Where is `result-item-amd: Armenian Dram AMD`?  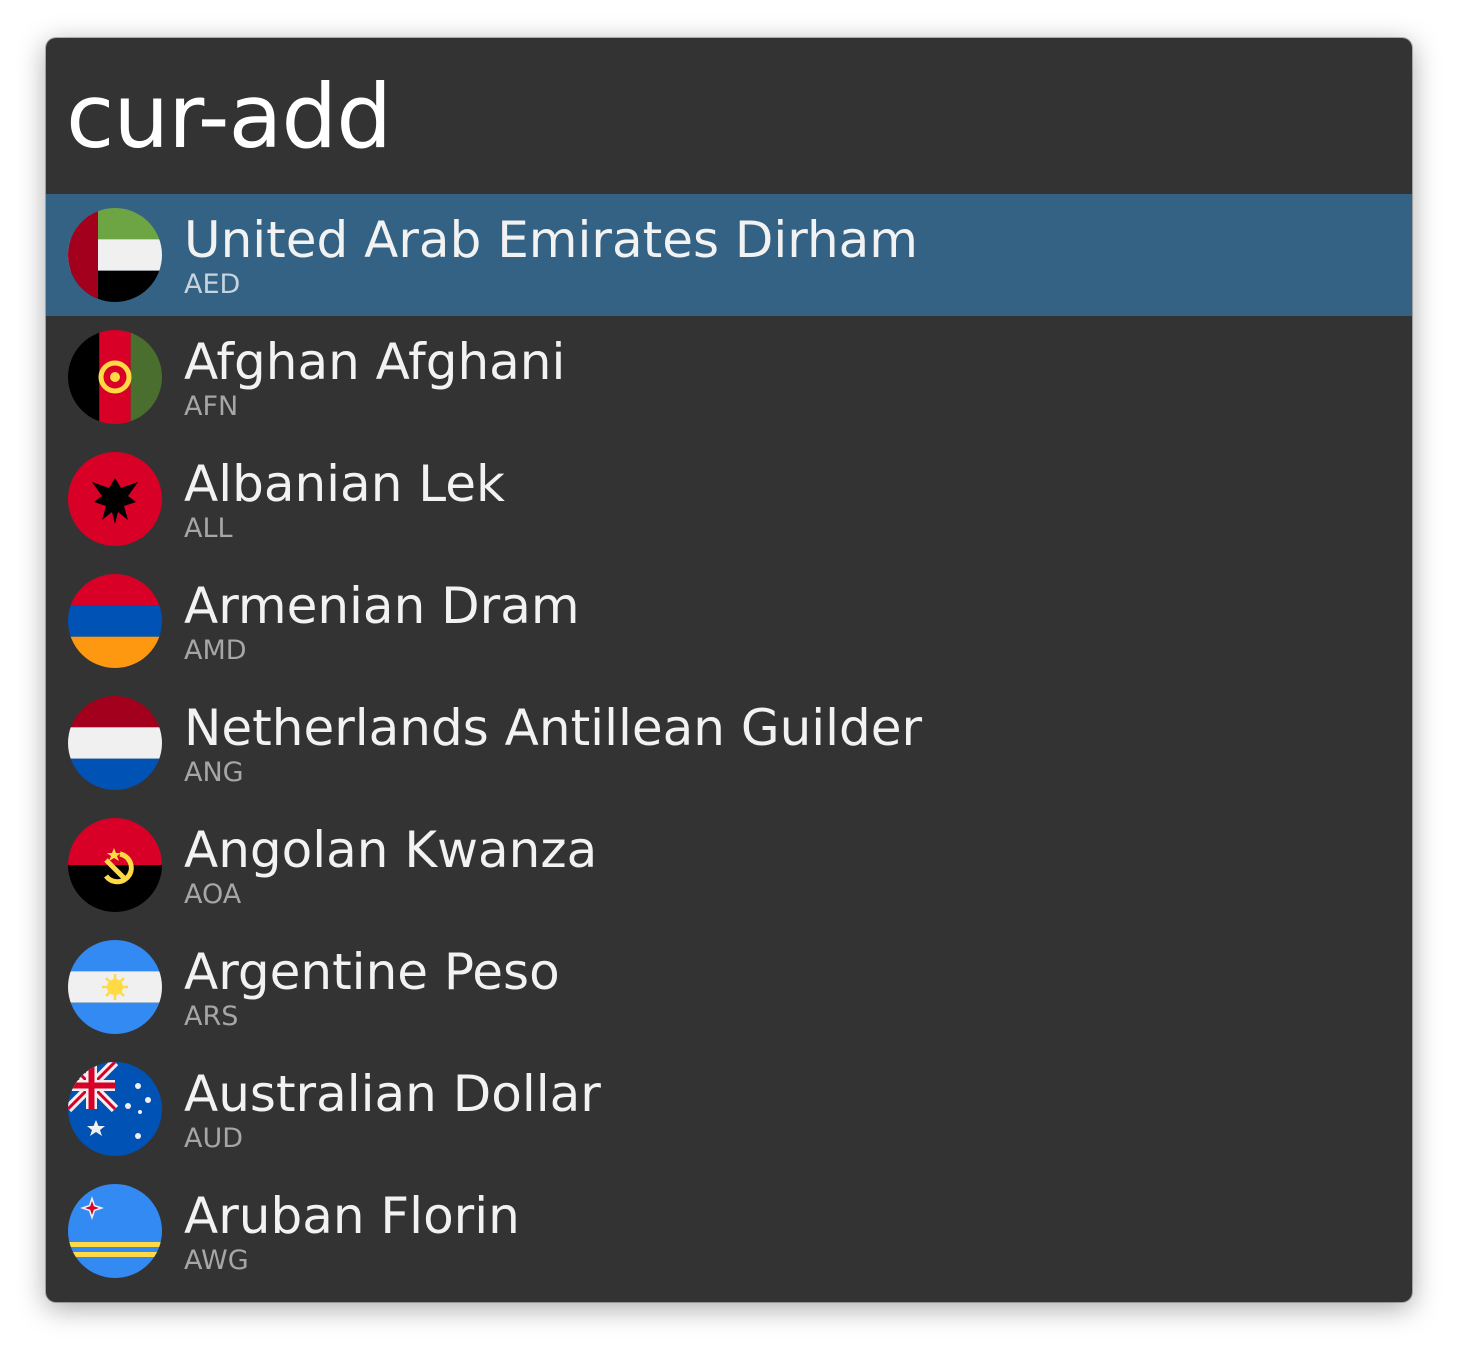
result-item-amd: Armenian Dram AMD is located at coordinates (729, 621).